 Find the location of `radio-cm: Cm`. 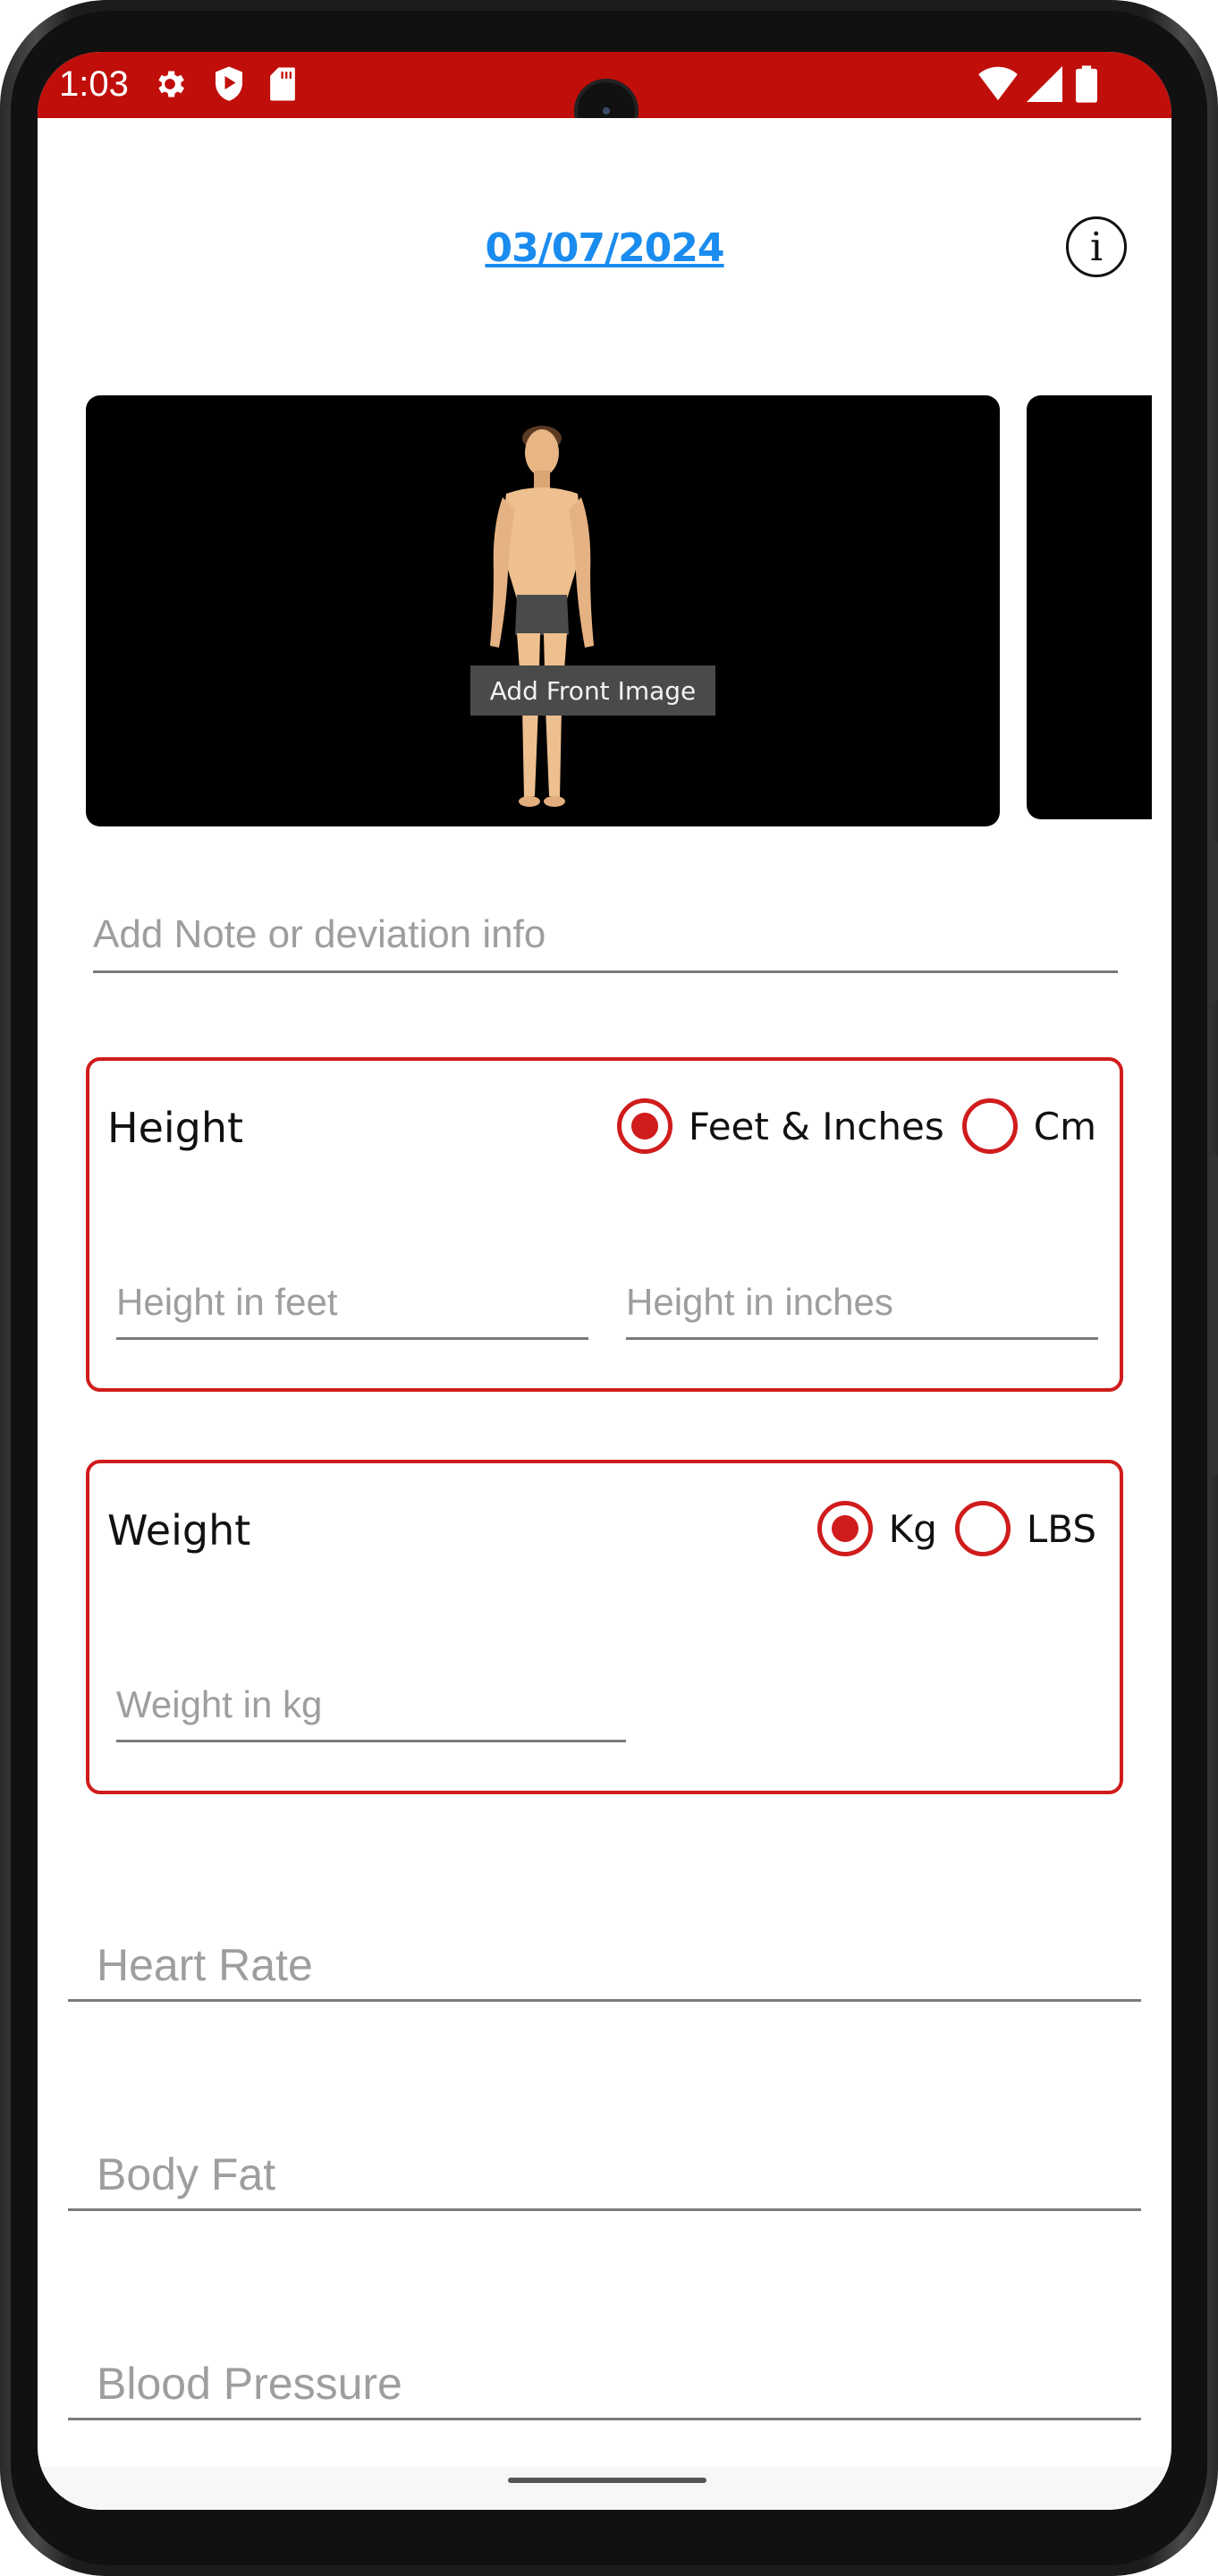

radio-cm: Cm is located at coordinates (1028, 1126).